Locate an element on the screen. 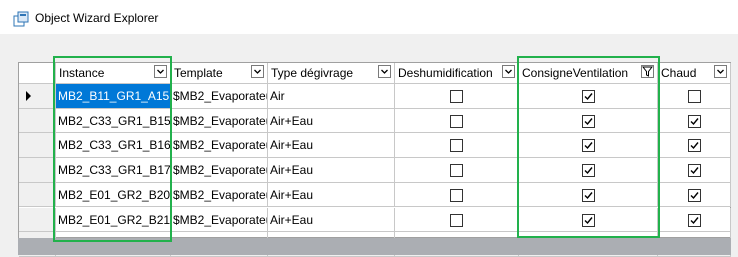 The height and width of the screenshot is (257, 738). cell-text: MB2_E01_GR2_B21 is located at coordinates (114, 219).